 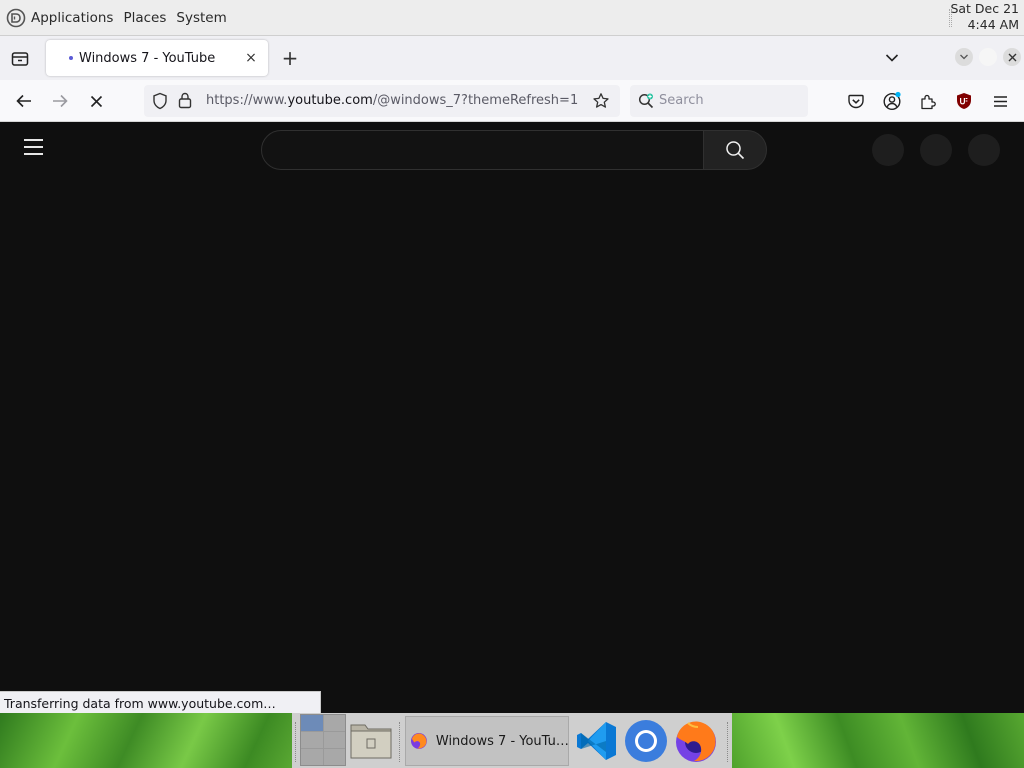 I want to click on window-maximize-button, so click(x=988, y=57).